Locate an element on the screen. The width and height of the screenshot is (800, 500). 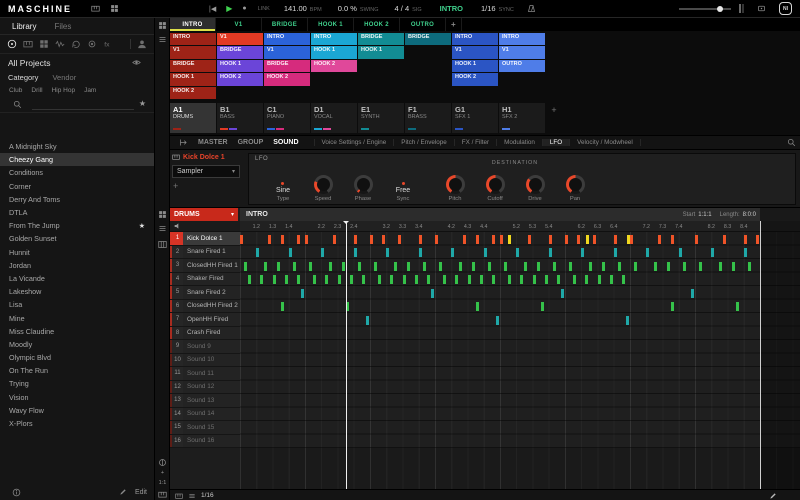
audition-button is located at coordinates (178, 226).